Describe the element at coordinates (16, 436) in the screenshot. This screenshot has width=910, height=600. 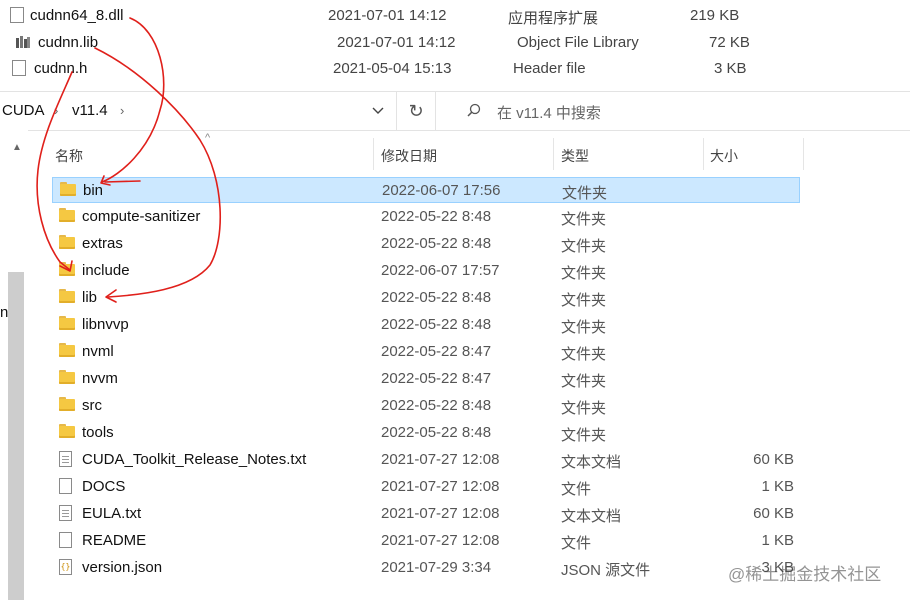
I see `navigation-scrollbar` at that location.